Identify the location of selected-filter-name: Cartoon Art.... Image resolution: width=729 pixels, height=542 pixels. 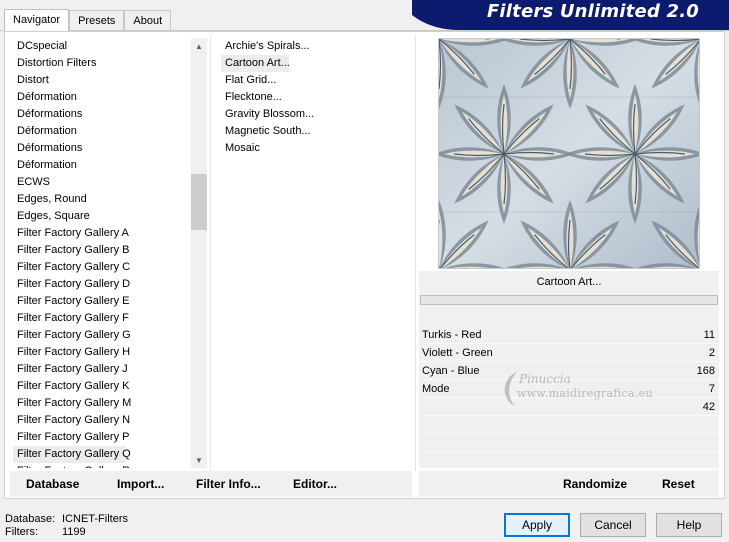
(569, 282).